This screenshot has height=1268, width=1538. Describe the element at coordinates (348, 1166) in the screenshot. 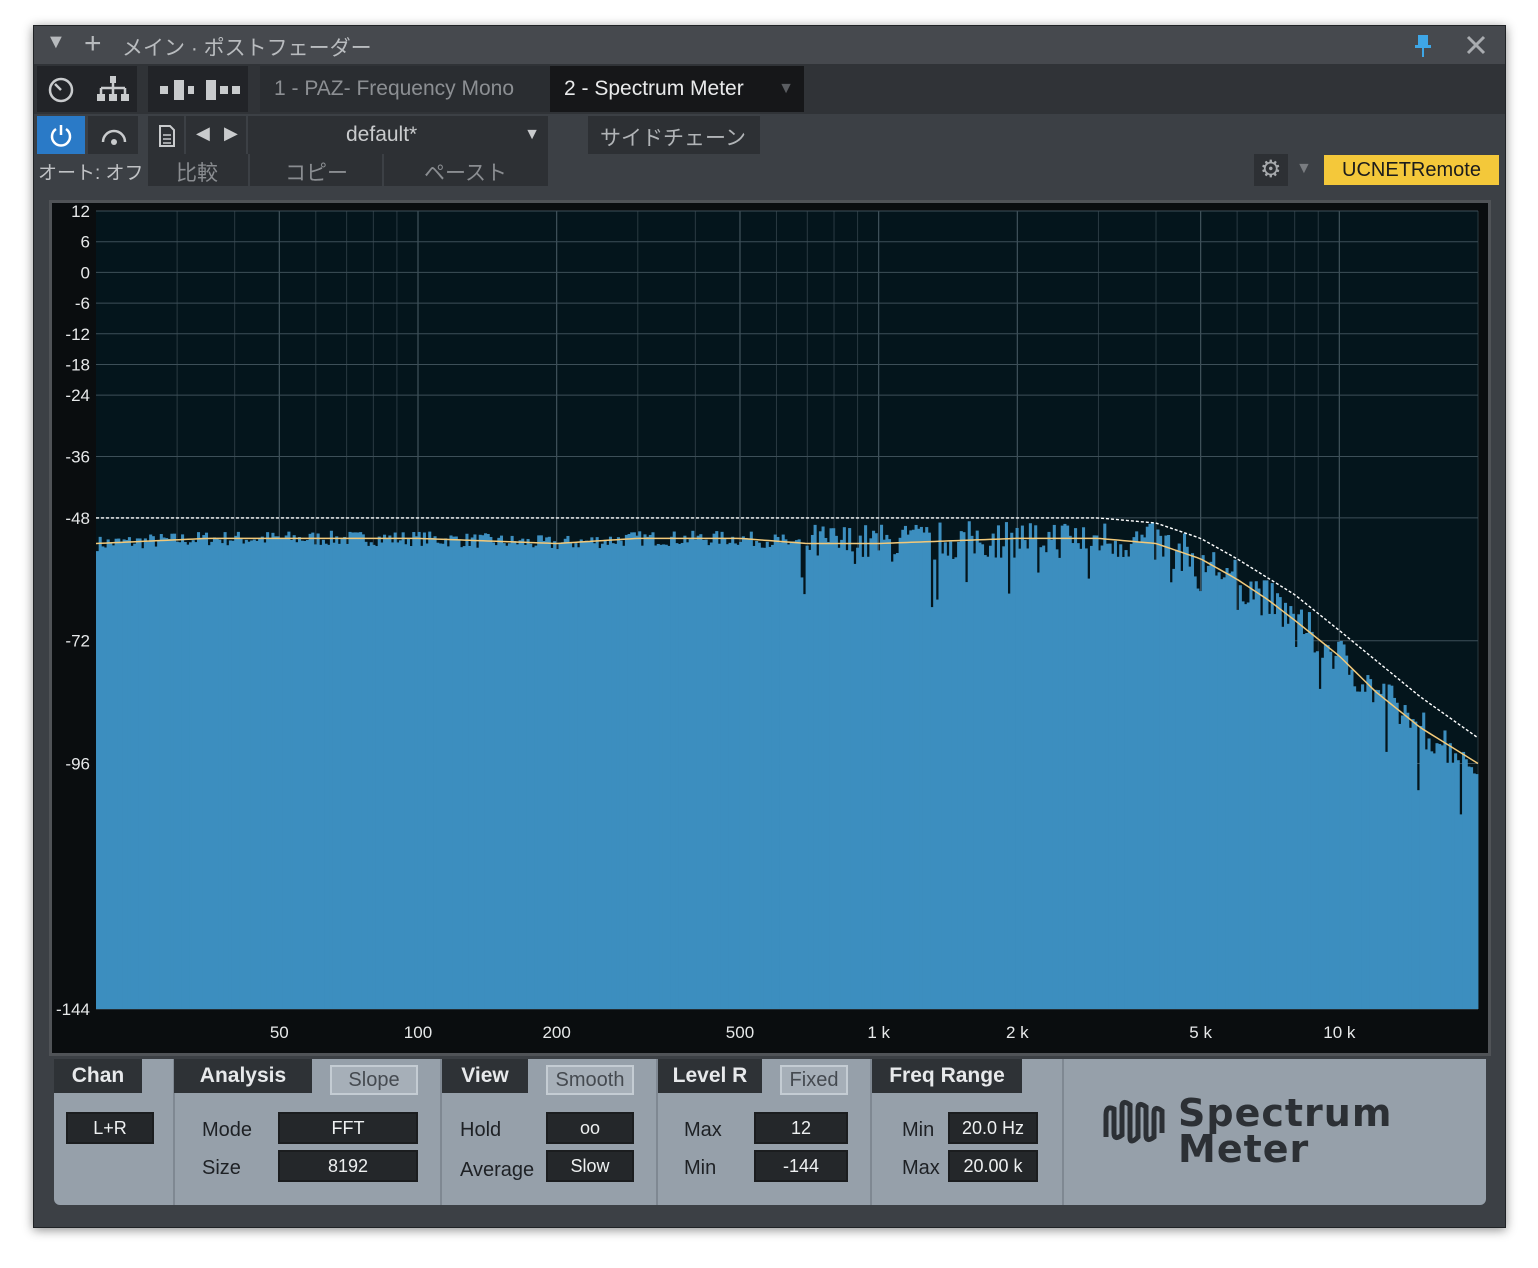

I see `size-field: 8192` at that location.